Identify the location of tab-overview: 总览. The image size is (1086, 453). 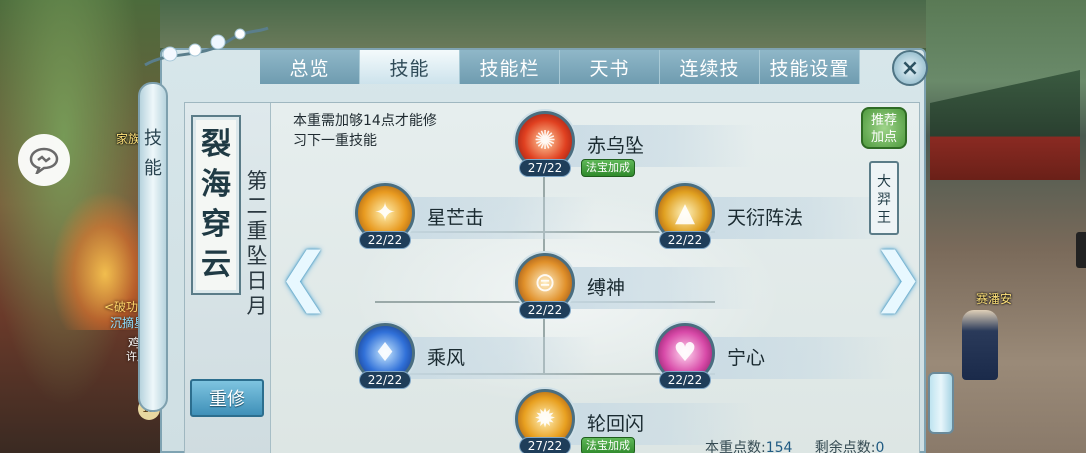
(310, 67).